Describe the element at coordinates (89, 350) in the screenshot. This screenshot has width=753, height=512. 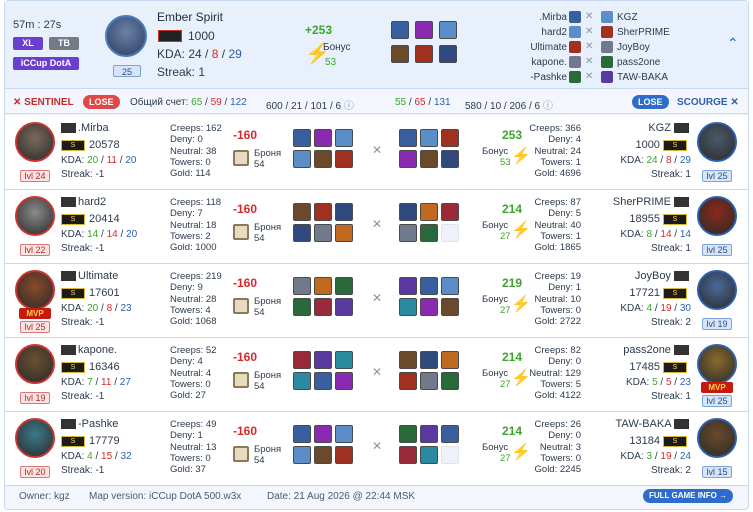
I see `player-name: kapone.` at that location.